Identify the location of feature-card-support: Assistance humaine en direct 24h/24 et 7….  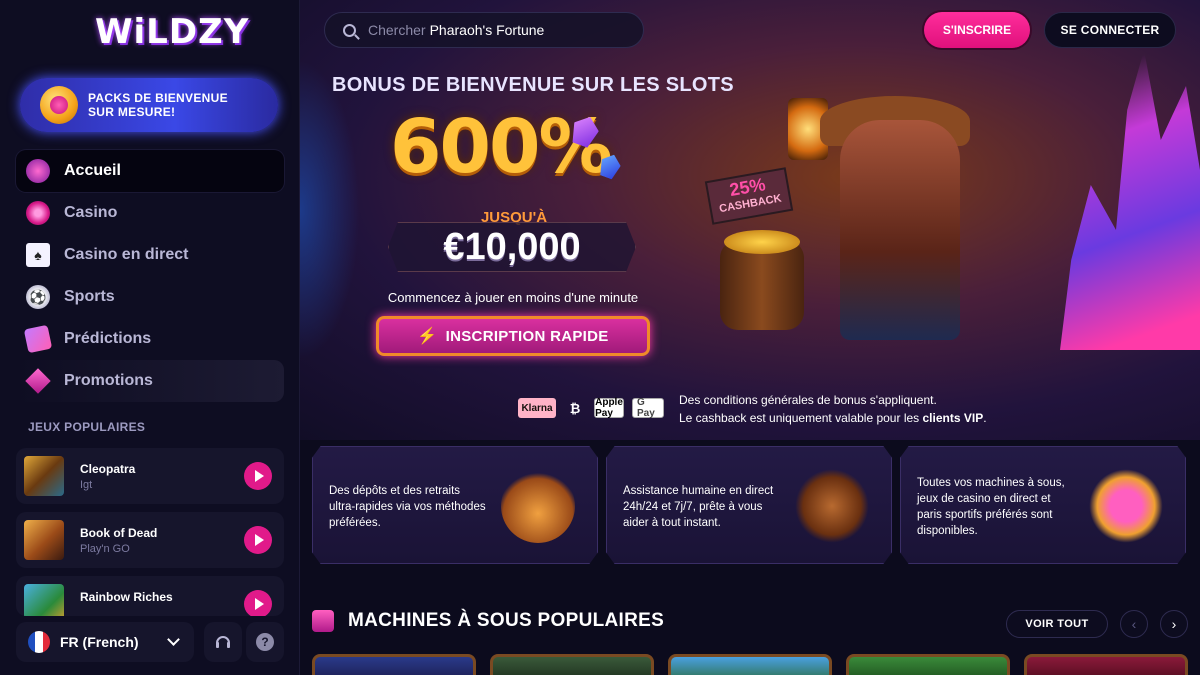
(749, 505).